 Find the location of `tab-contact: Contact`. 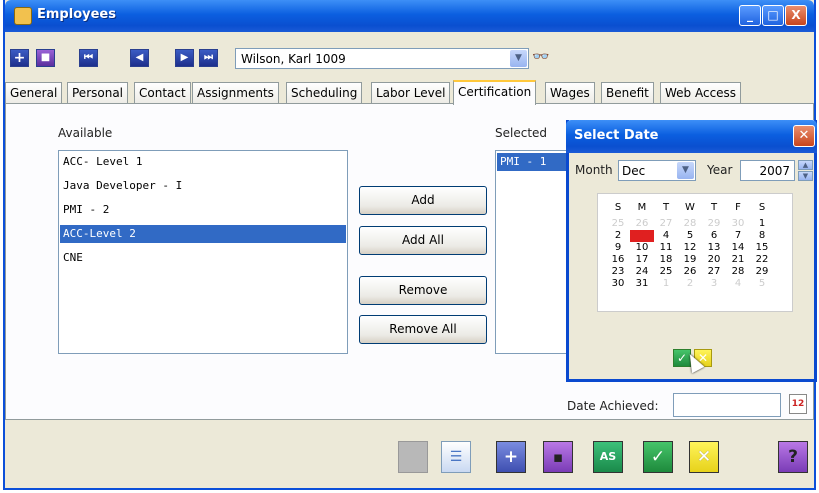

tab-contact: Contact is located at coordinates (162, 93).